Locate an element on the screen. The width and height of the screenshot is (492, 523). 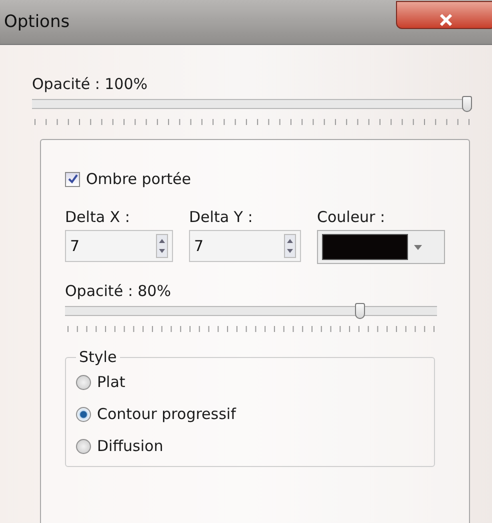
radio-label: Contour progressif is located at coordinates (166, 414).